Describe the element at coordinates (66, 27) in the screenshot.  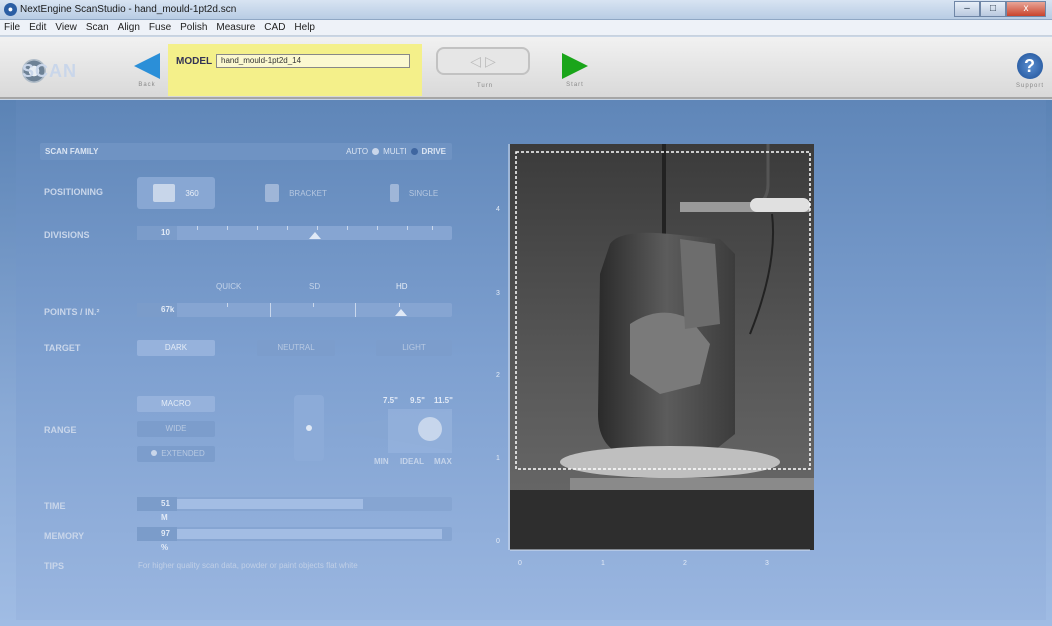
I see `menu-view: View` at that location.